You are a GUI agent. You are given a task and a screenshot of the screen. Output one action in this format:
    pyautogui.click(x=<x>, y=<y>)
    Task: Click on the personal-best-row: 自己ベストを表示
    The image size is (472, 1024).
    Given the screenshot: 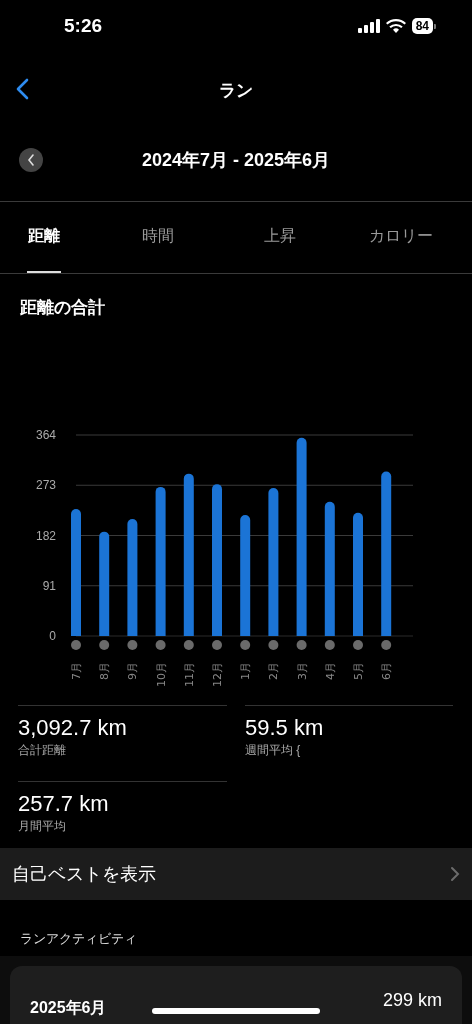 What is the action you would take?
    pyautogui.click(x=236, y=874)
    